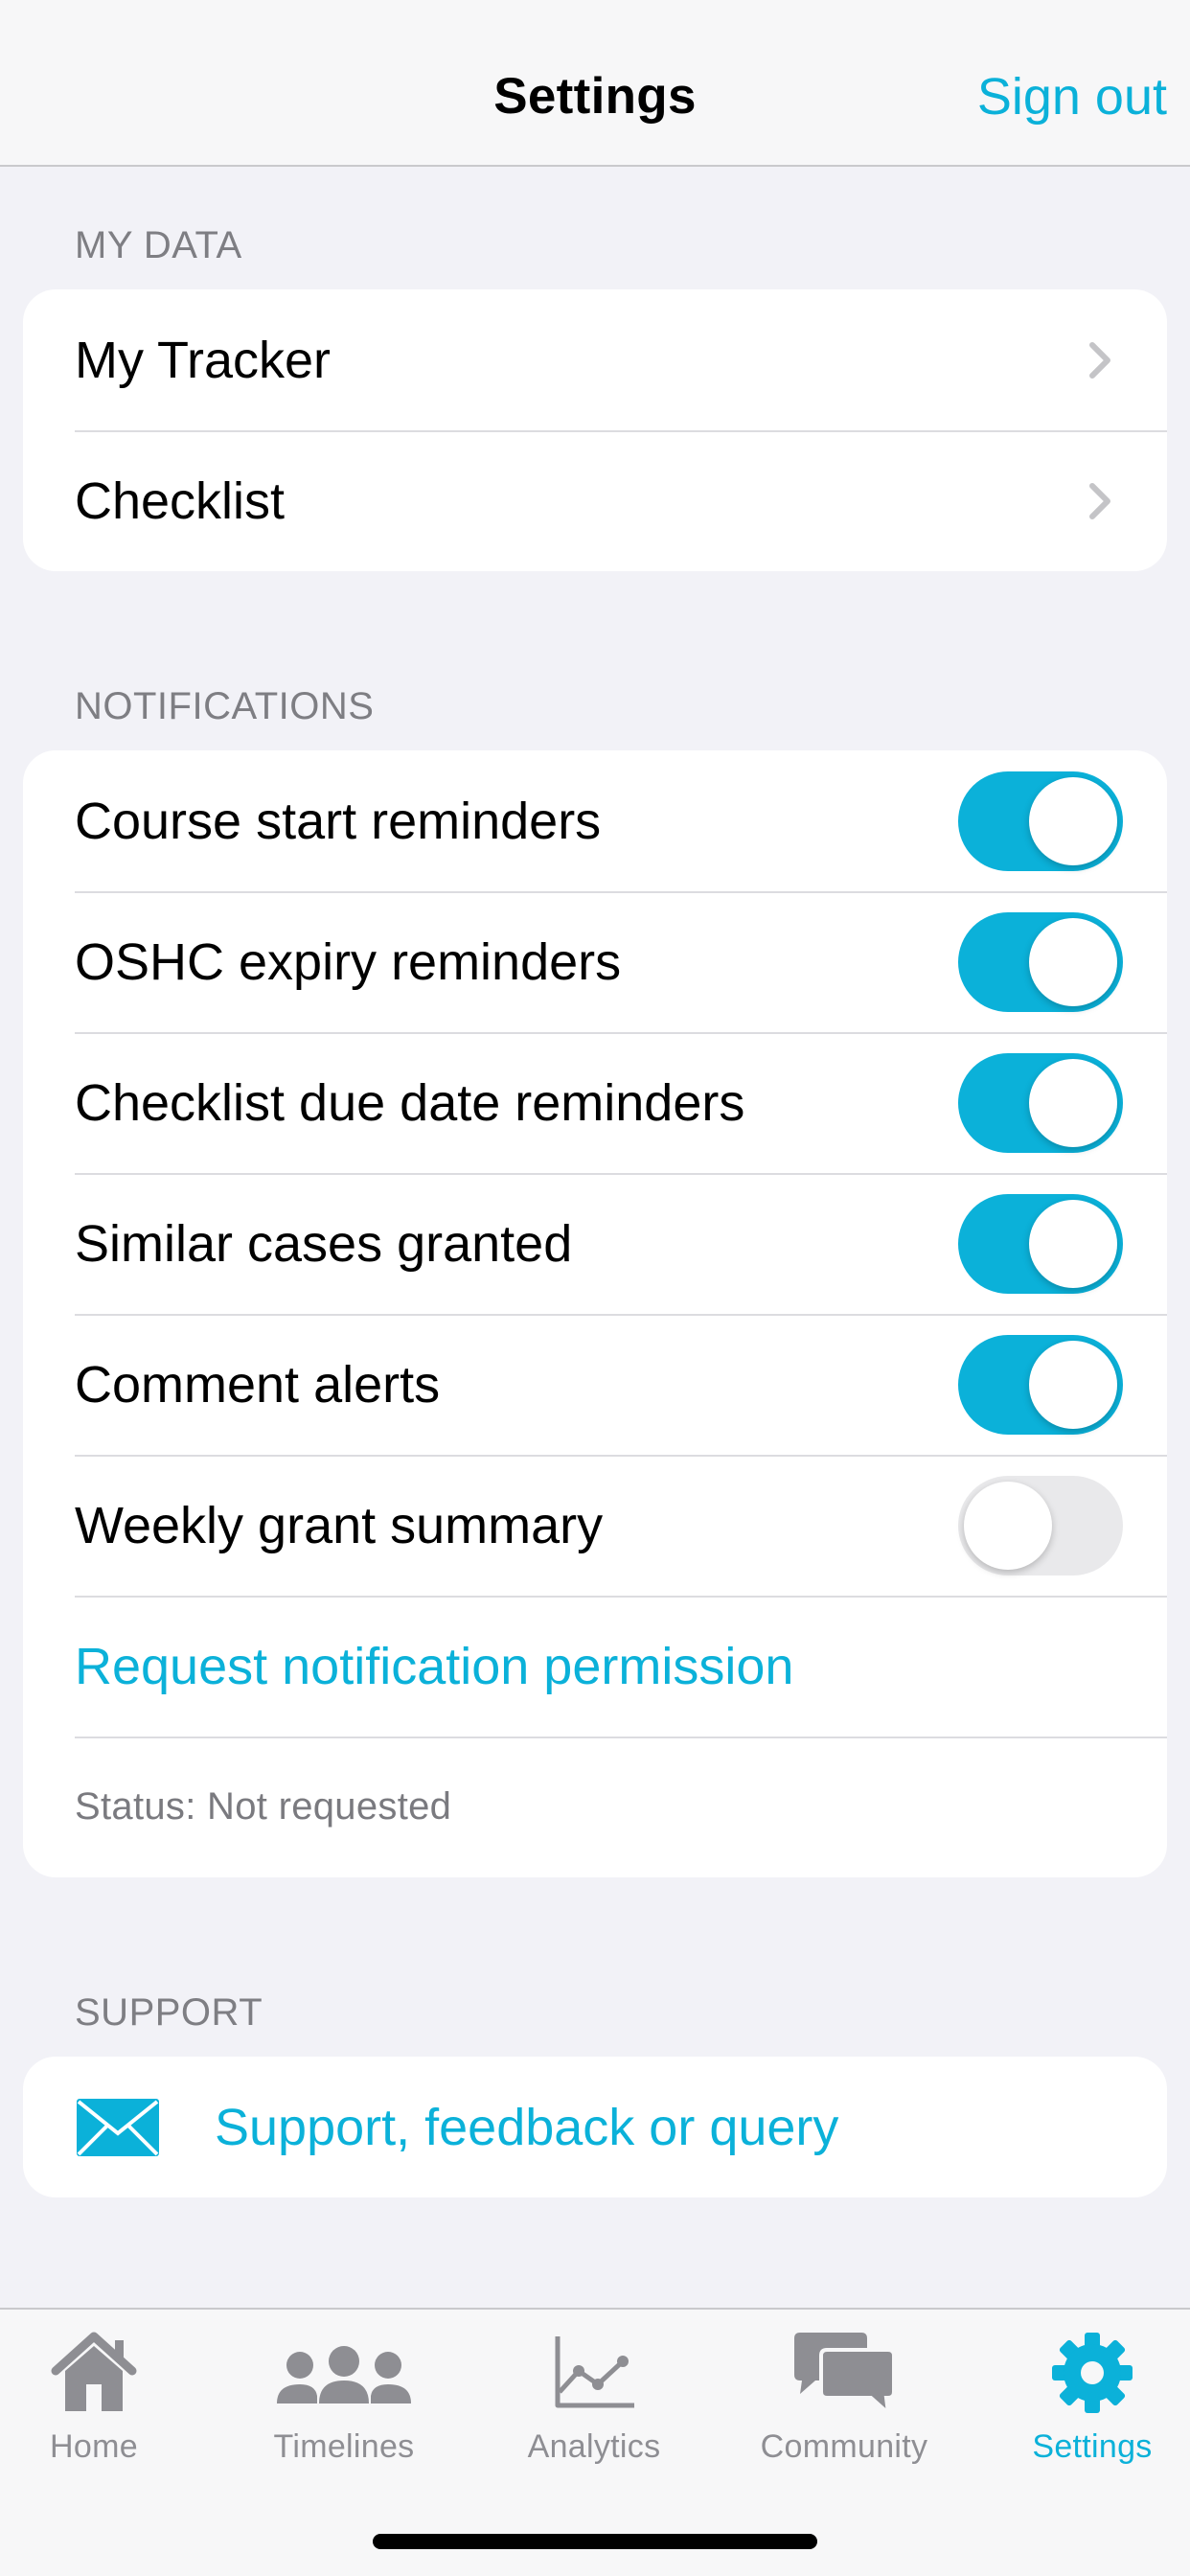  I want to click on support-row: Support, feedback or query, so click(595, 2127).